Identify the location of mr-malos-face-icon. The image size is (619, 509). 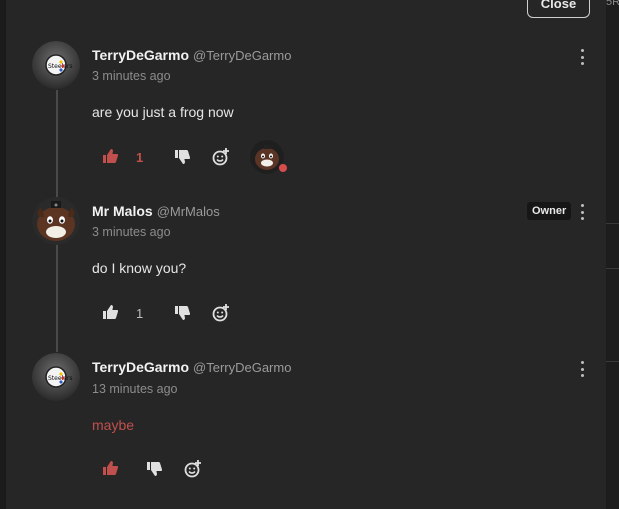
(56, 221).